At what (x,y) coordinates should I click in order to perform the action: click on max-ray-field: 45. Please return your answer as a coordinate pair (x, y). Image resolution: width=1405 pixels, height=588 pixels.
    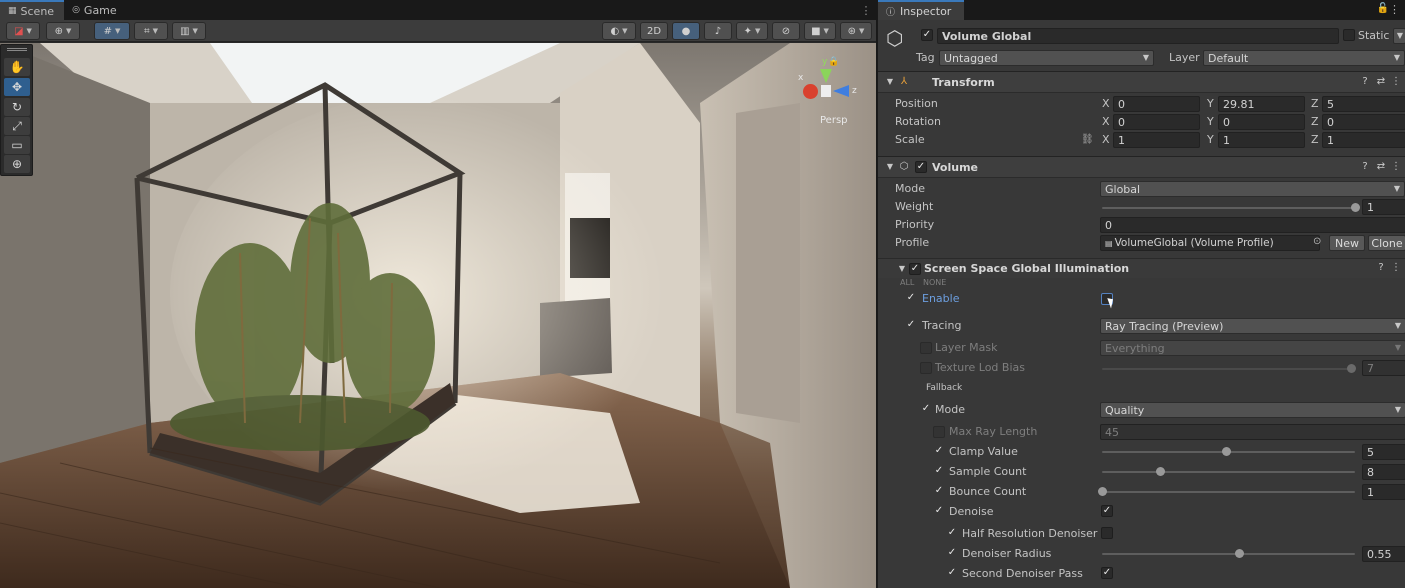
    Looking at the image, I should click on (1252, 432).